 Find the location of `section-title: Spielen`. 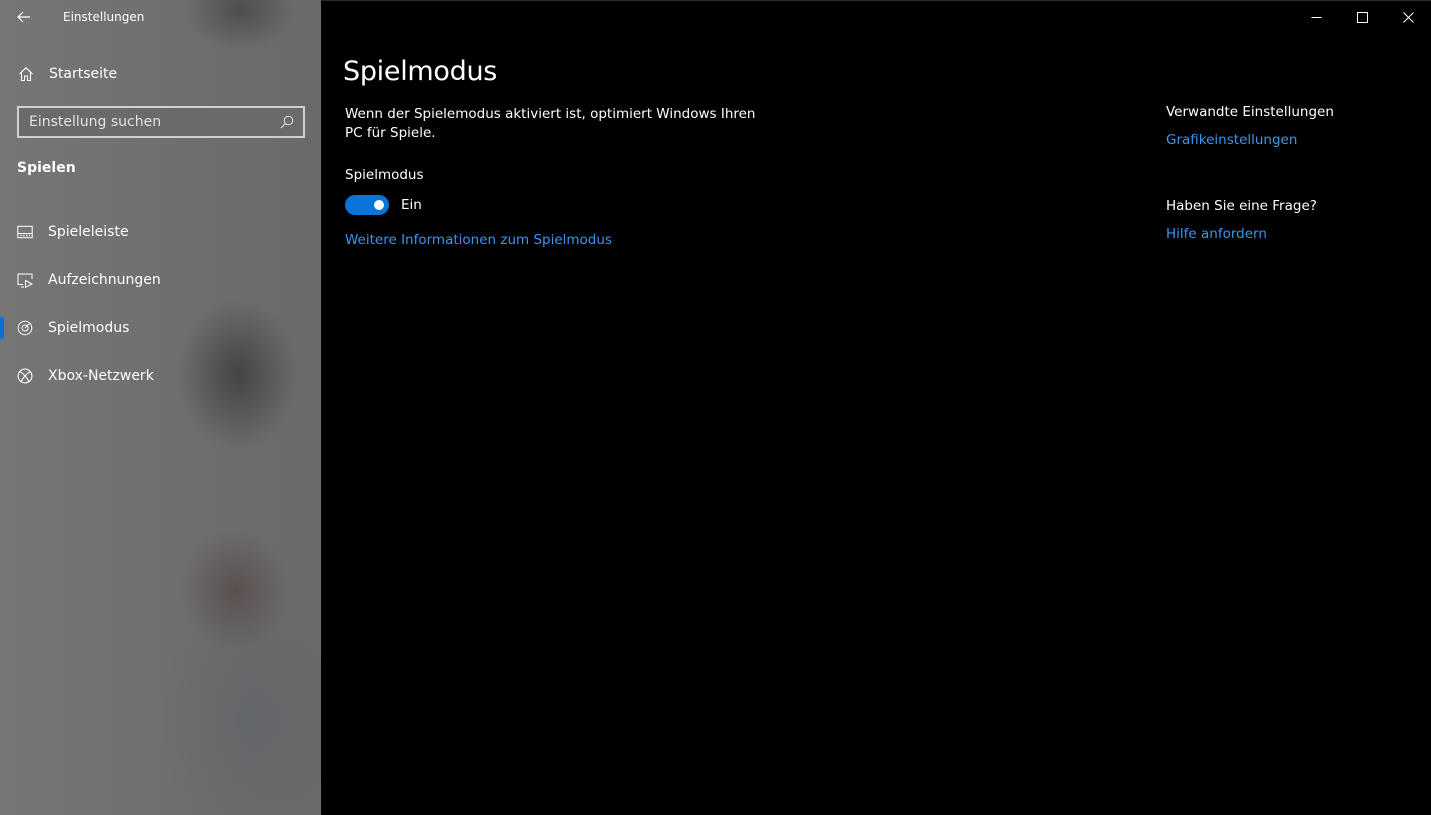

section-title: Spielen is located at coordinates (46, 168).